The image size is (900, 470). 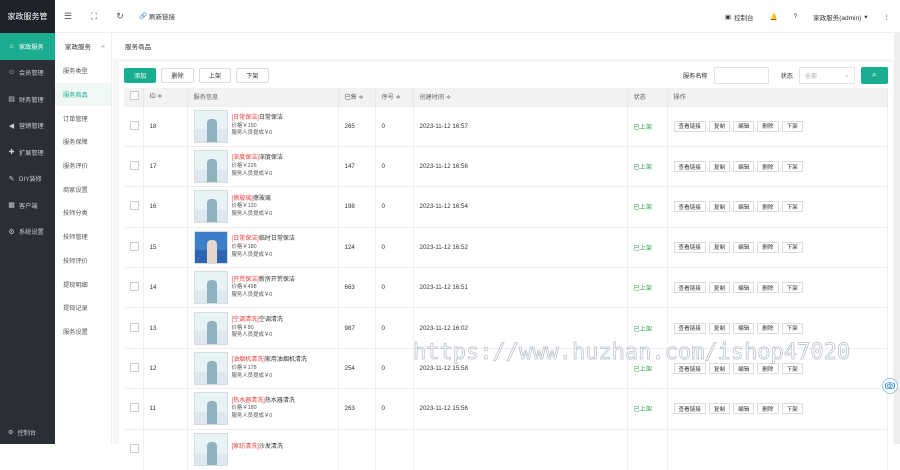 What do you see at coordinates (27, 152) in the screenshot?
I see `sidebar-item-4: ✚ 扩展管理` at bounding box center [27, 152].